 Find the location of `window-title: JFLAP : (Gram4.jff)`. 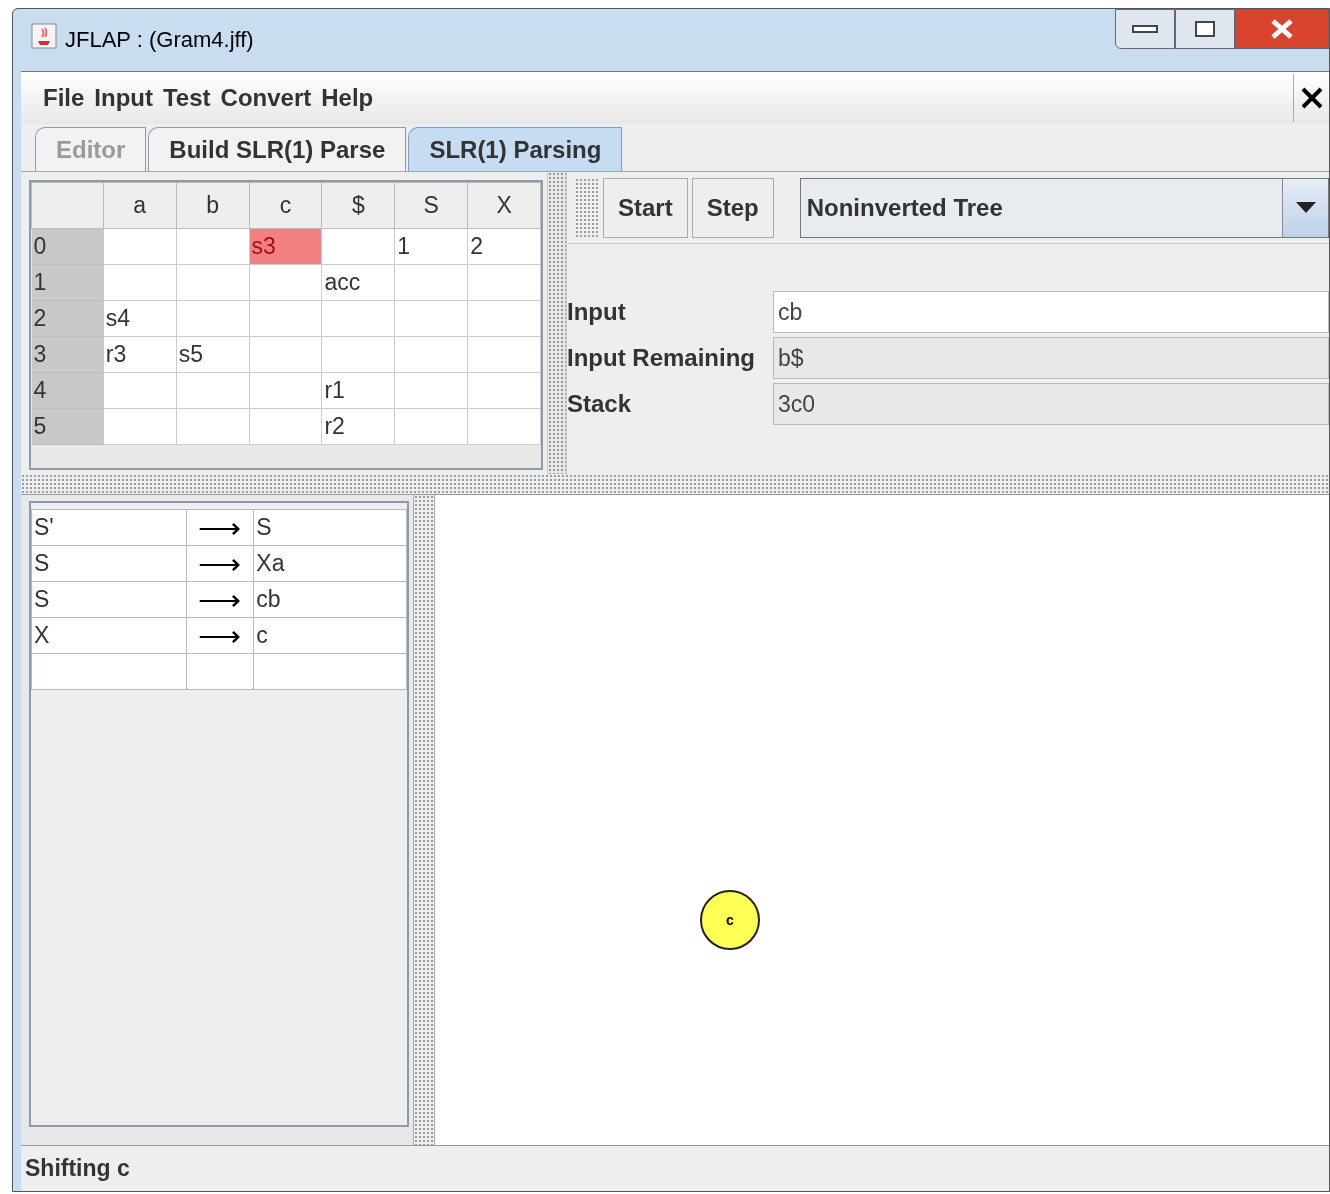

window-title: JFLAP : (Gram4.jff) is located at coordinates (159, 40).